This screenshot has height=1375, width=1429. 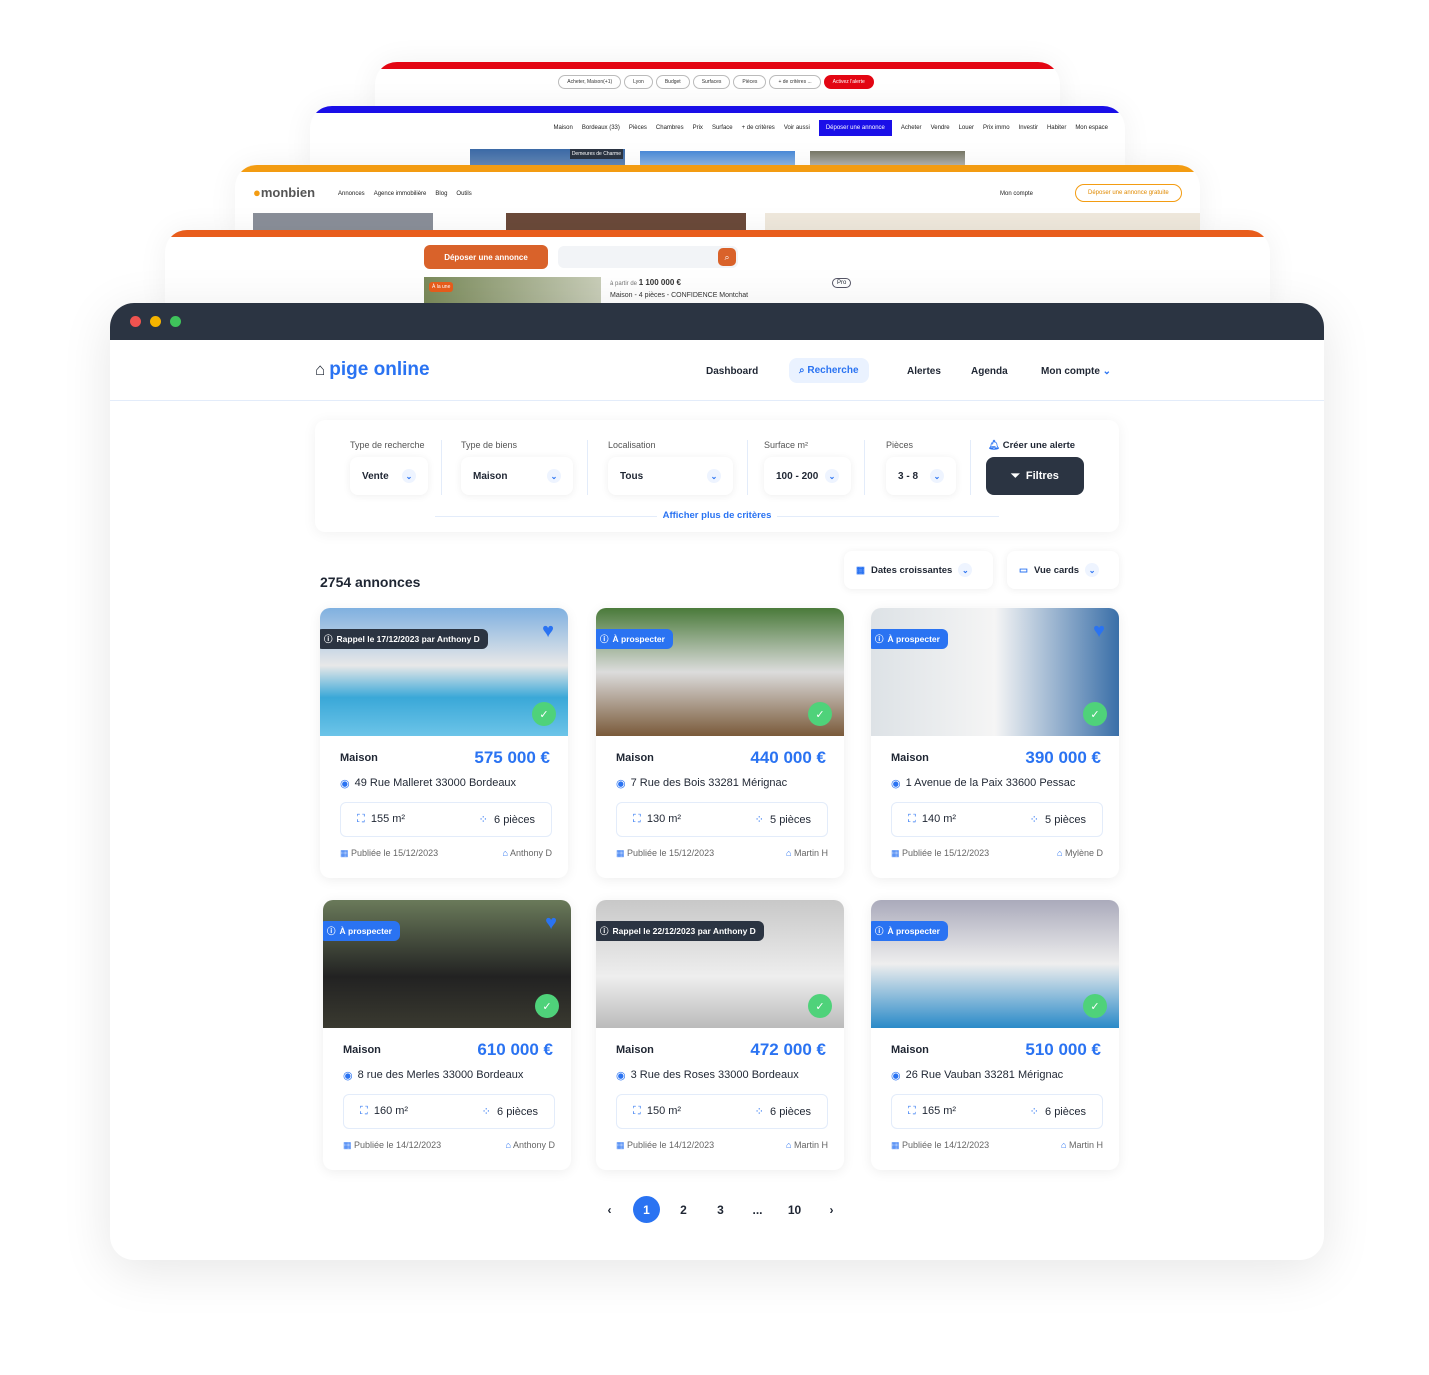 What do you see at coordinates (609, 1209) in the screenshot?
I see `prev-page-button: ‹` at bounding box center [609, 1209].